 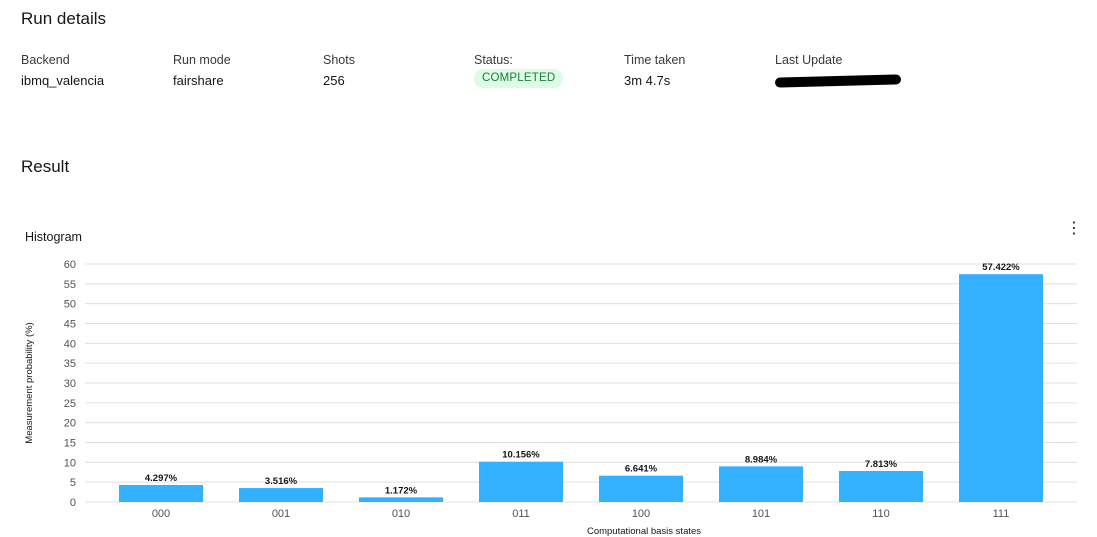 I want to click on bar-data-label: 3.516%, so click(x=281, y=481).